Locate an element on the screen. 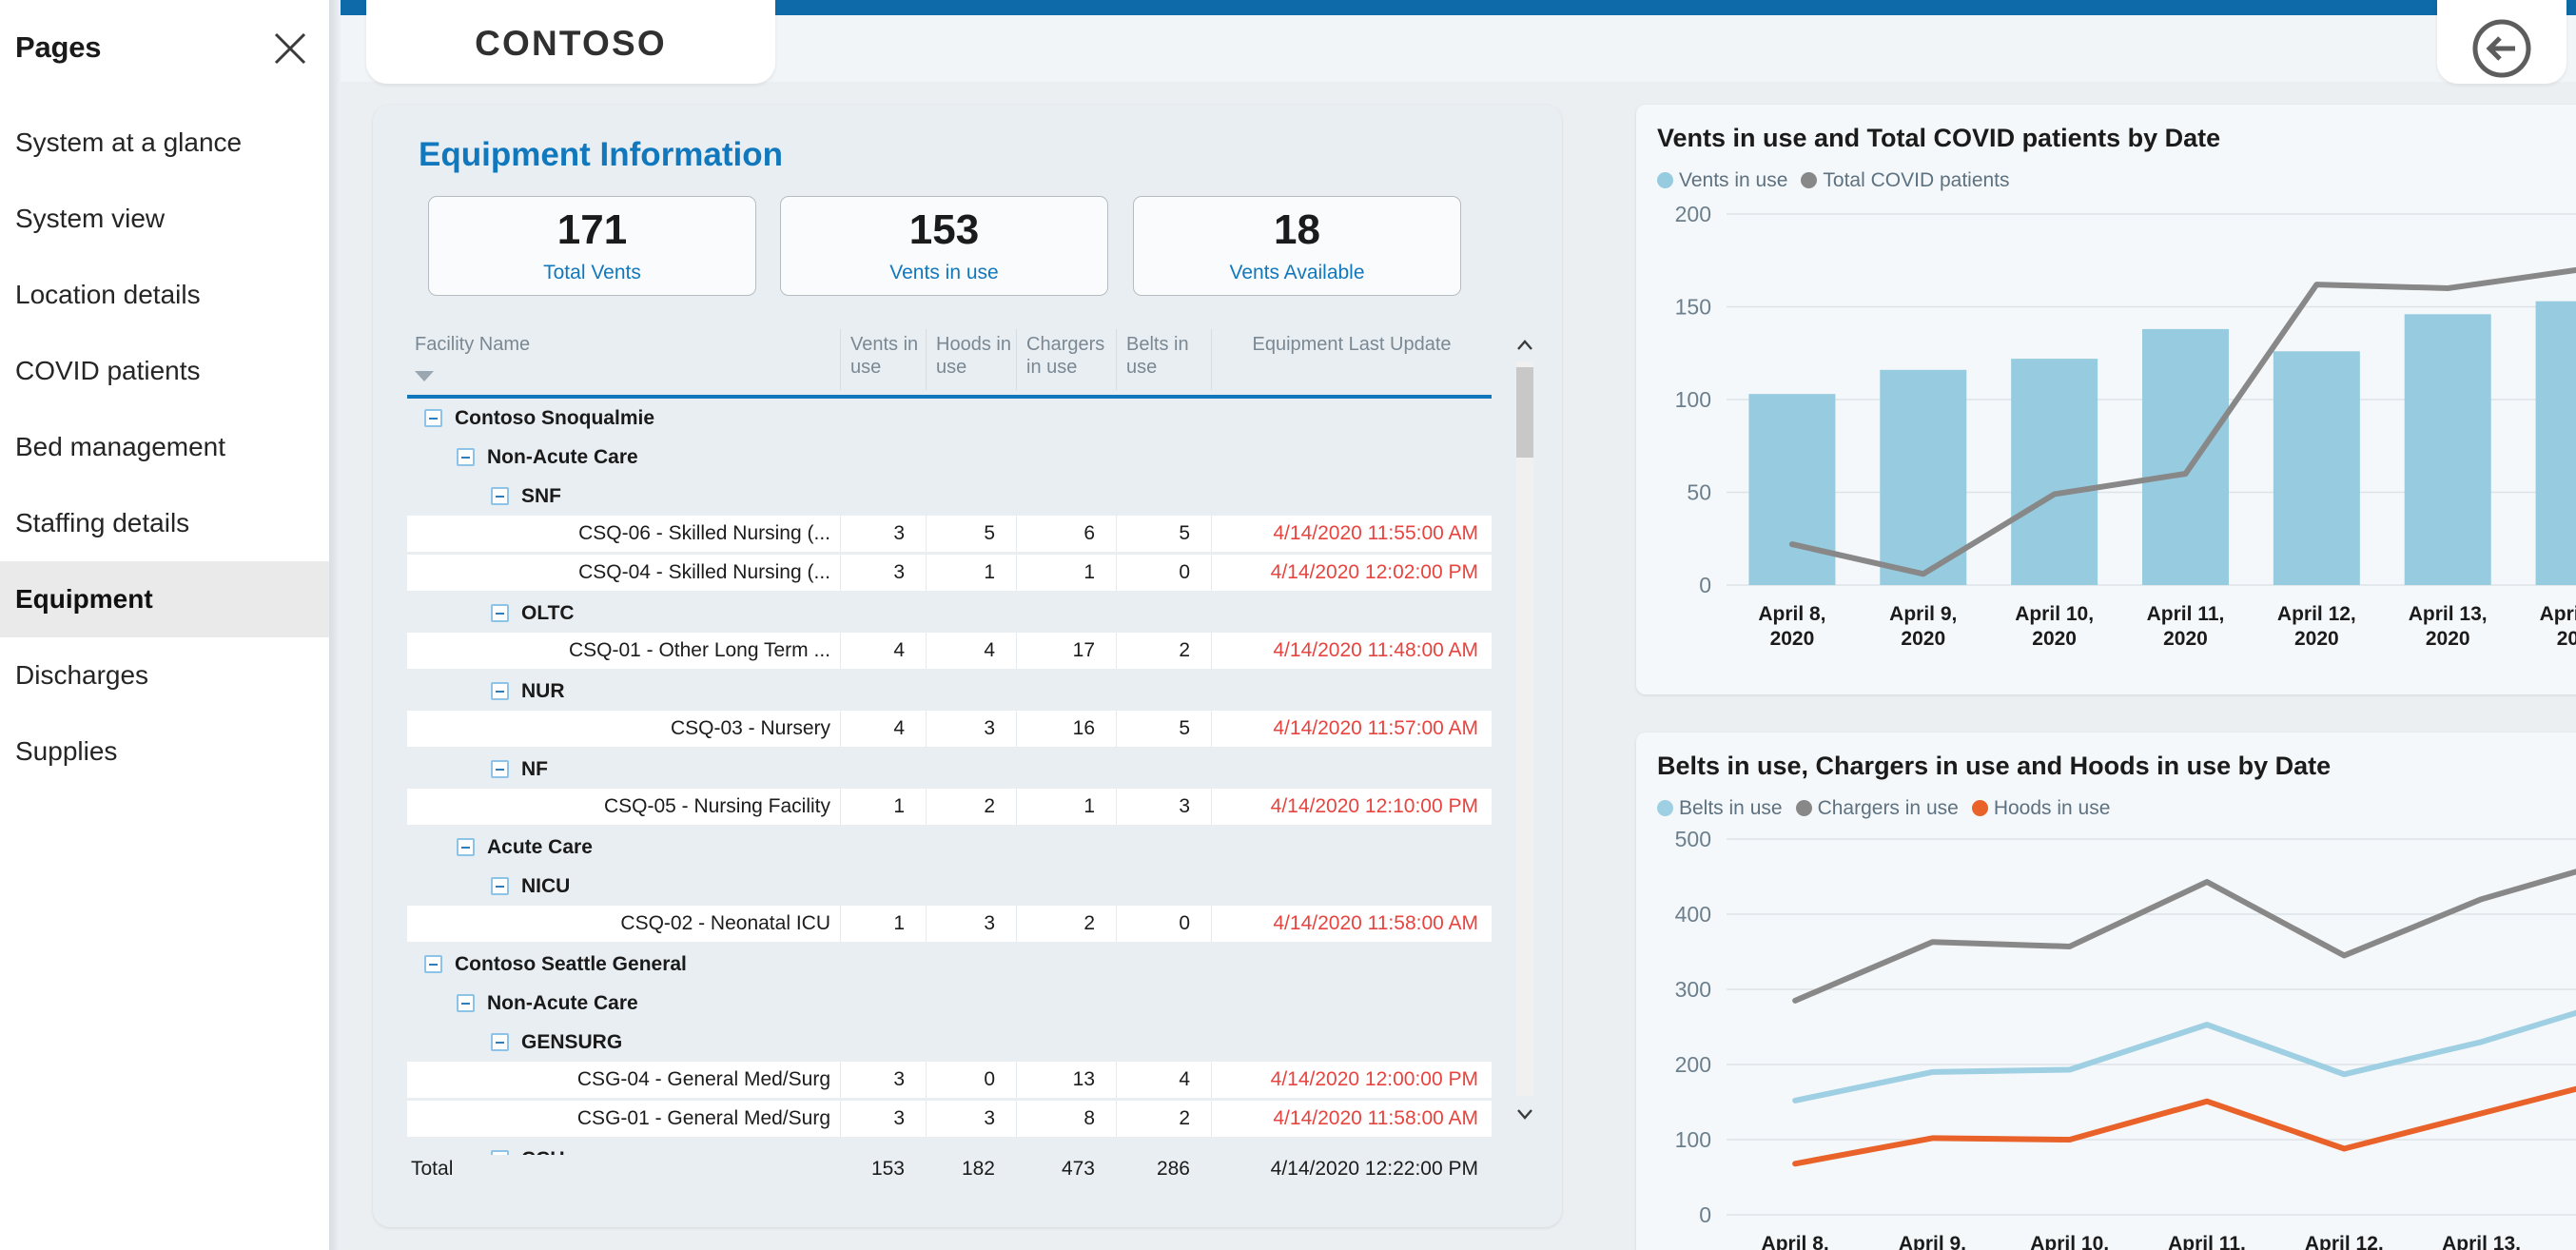 This screenshot has width=2576, height=1250. cell-belts: 2 is located at coordinates (1153, 651).